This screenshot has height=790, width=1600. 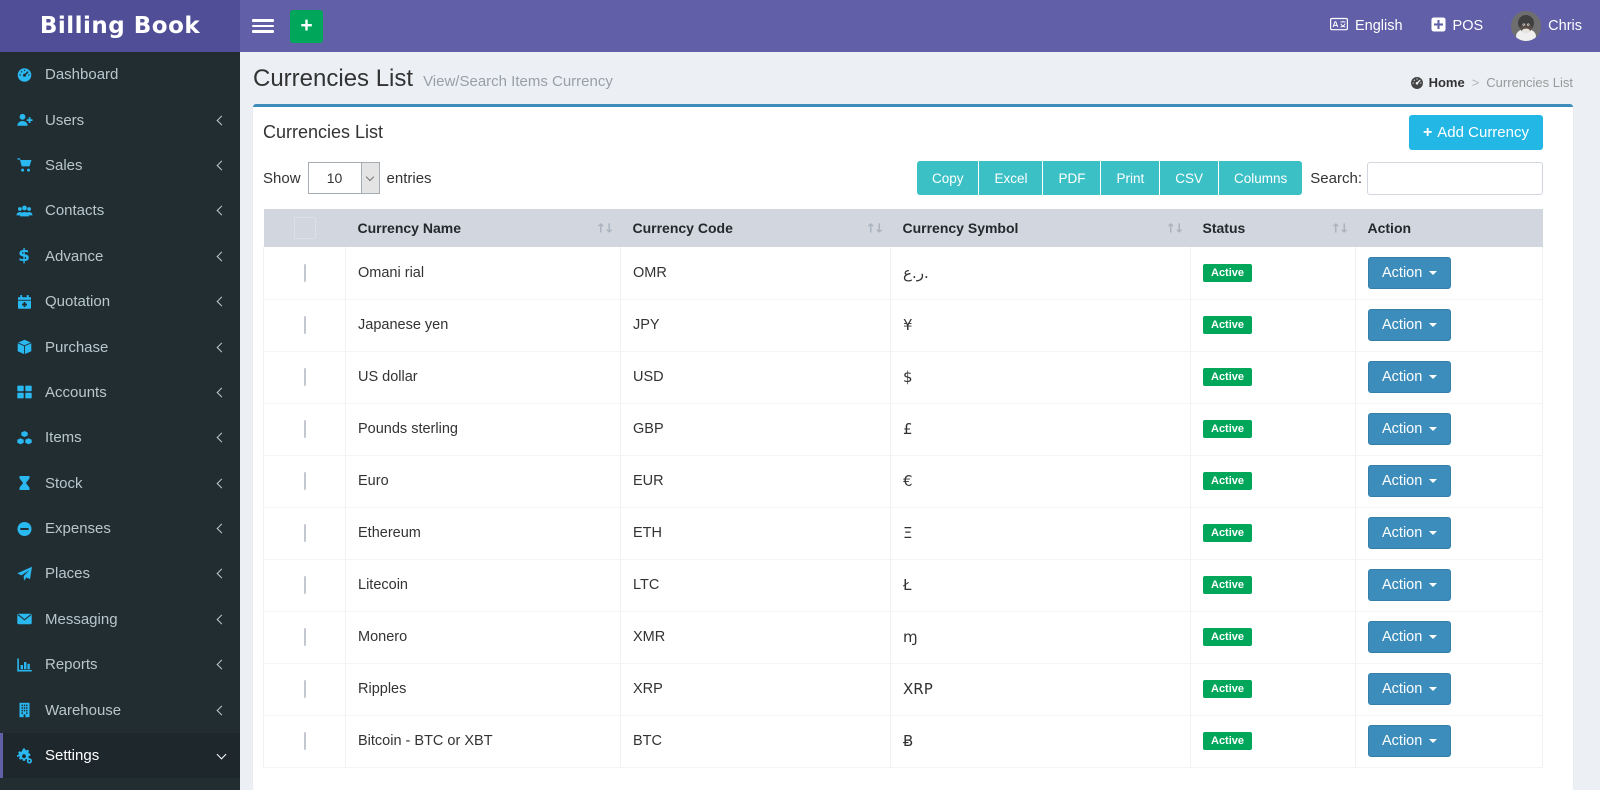 I want to click on sidebar-item-users: Users, so click(x=120, y=119).